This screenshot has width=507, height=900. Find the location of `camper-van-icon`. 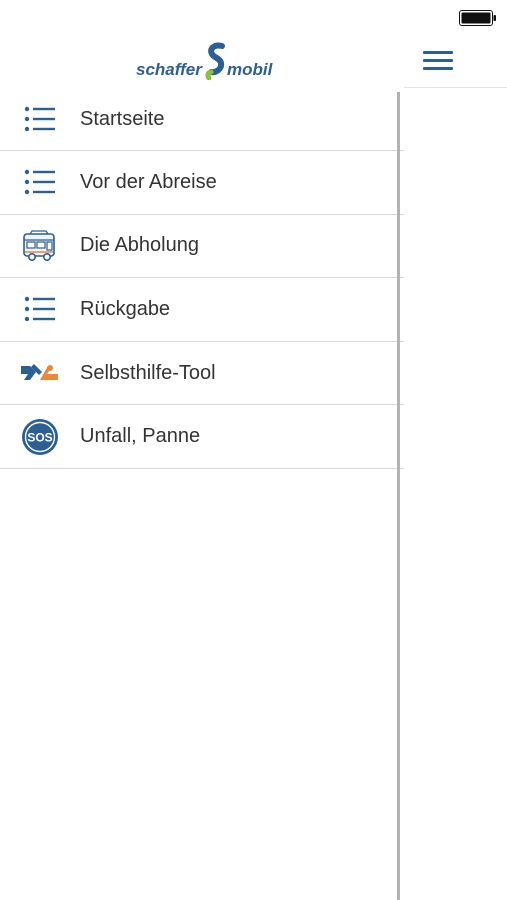

camper-van-icon is located at coordinates (40, 246).